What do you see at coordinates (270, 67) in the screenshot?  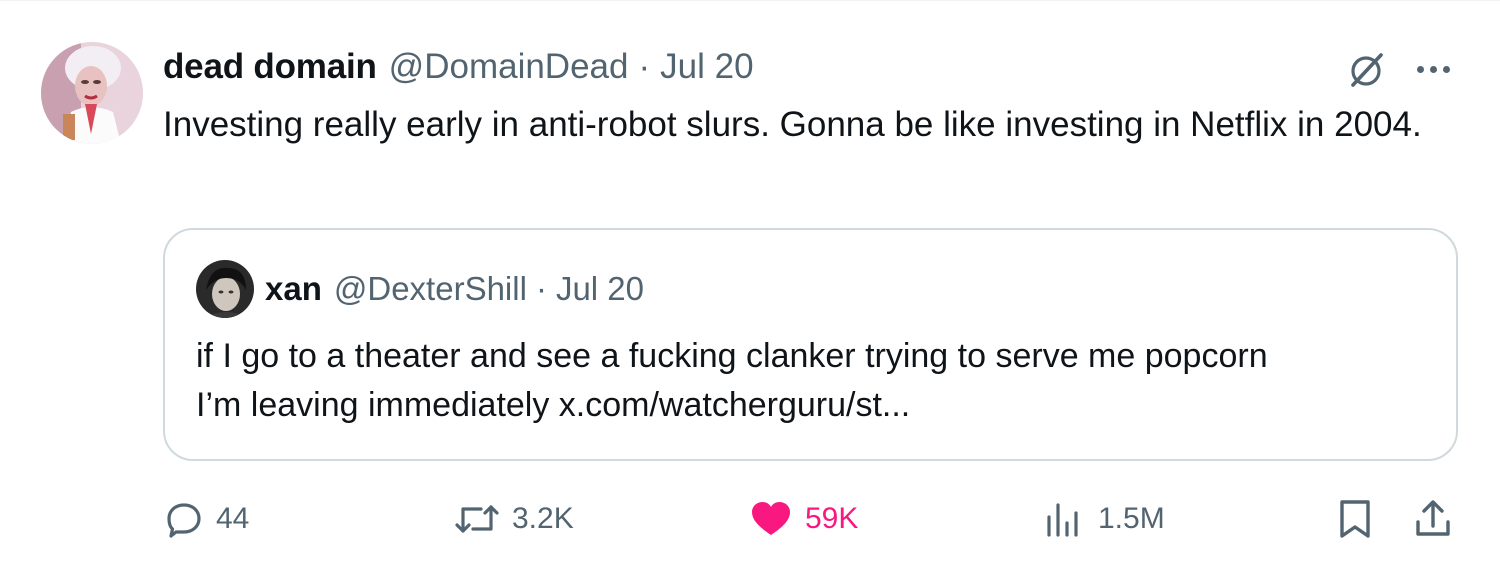 I see `author-name: dead domain` at bounding box center [270, 67].